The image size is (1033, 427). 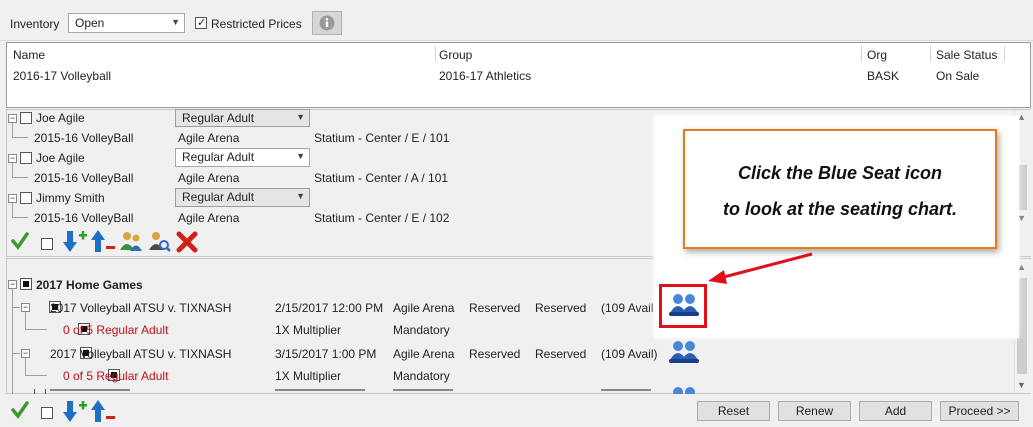 I want to click on info-button, so click(x=327, y=23).